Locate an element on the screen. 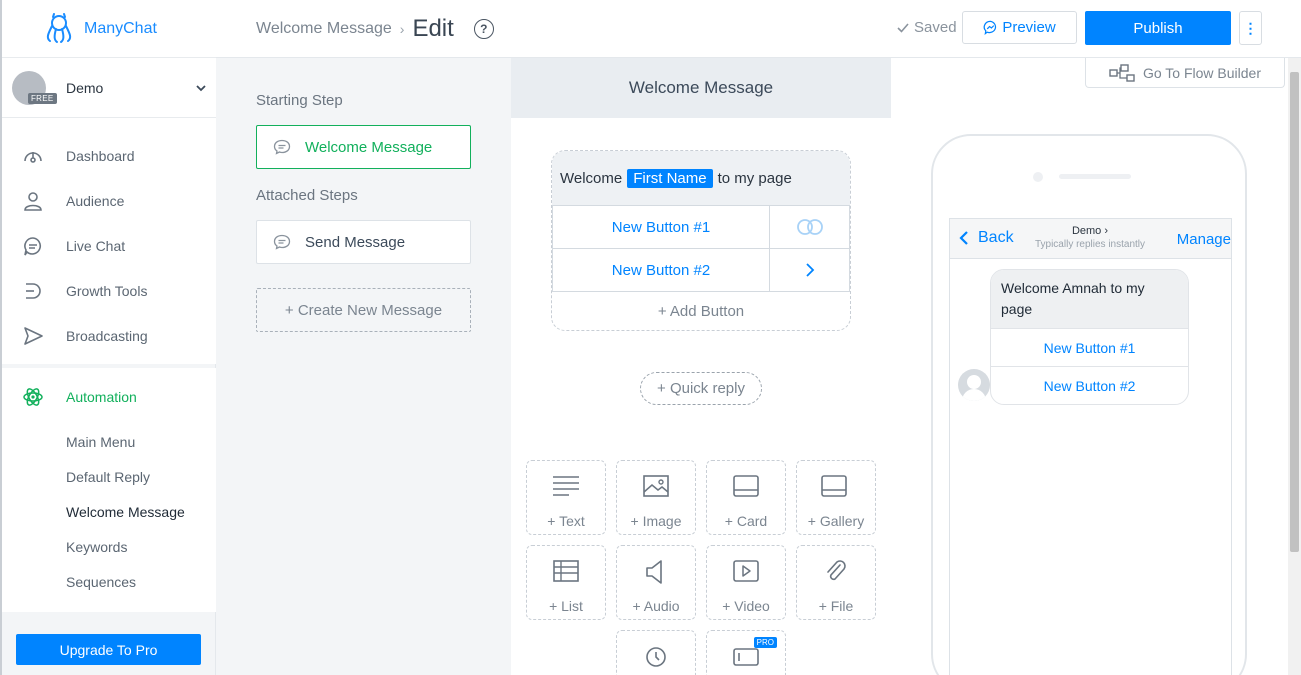 This screenshot has width=1301, height=675. help-icon: ? is located at coordinates (483, 29).